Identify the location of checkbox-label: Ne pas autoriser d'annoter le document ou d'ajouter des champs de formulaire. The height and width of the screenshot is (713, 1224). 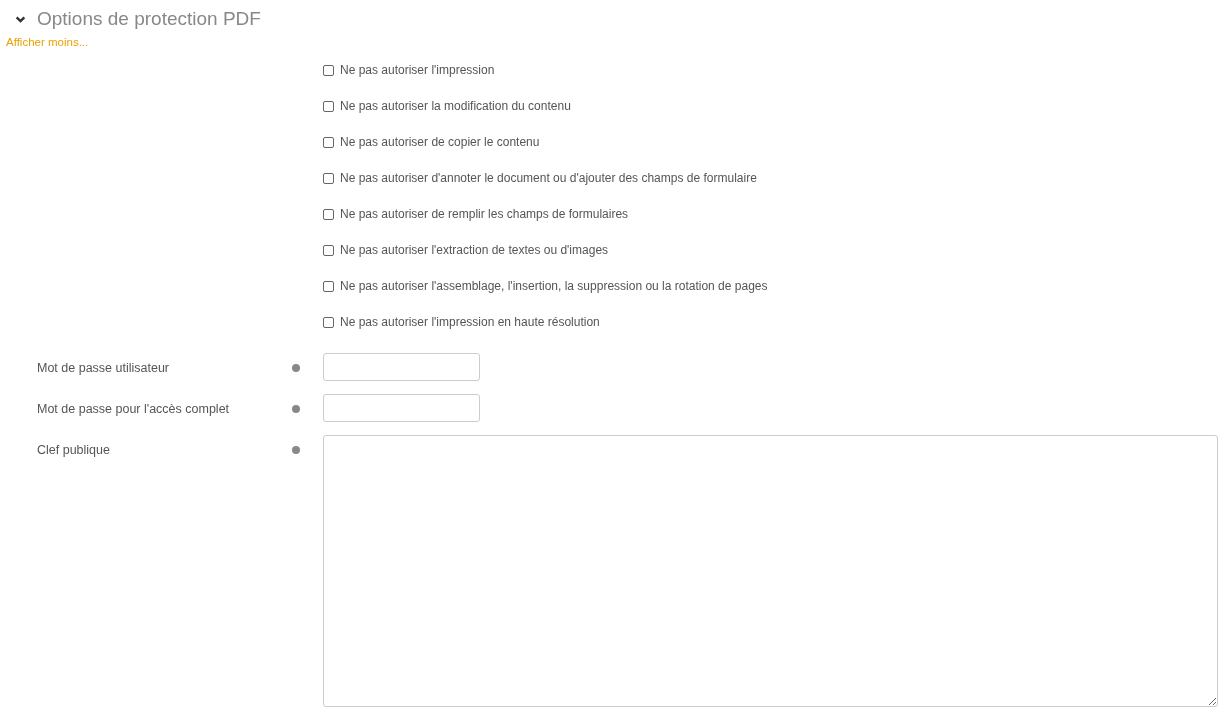
(548, 178).